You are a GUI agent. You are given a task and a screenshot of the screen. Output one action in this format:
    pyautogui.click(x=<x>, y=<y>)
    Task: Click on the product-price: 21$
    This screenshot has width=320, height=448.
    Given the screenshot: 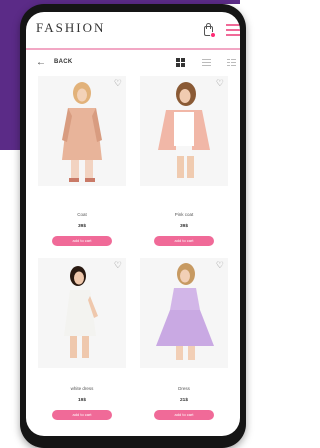 What is the action you would take?
    pyautogui.click(x=183, y=400)
    